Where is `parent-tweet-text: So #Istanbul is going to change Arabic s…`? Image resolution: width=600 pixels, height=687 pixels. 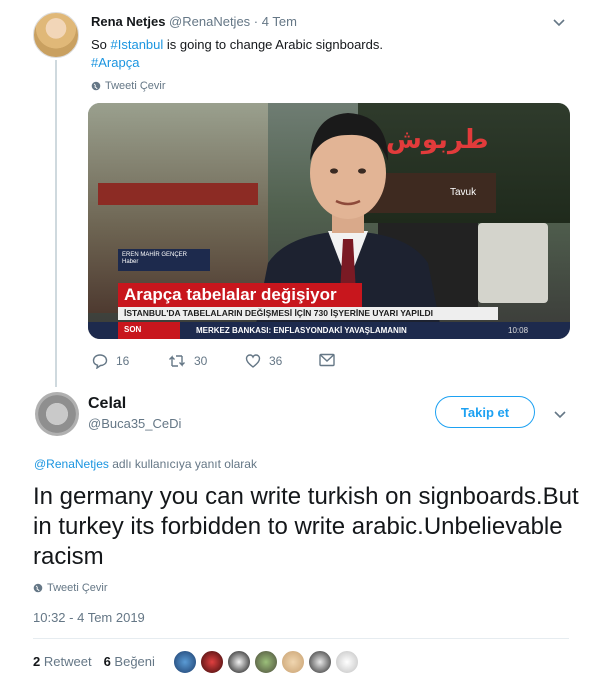 parent-tweet-text: So #Istanbul is going to change Arabic s… is located at coordinates (237, 54).